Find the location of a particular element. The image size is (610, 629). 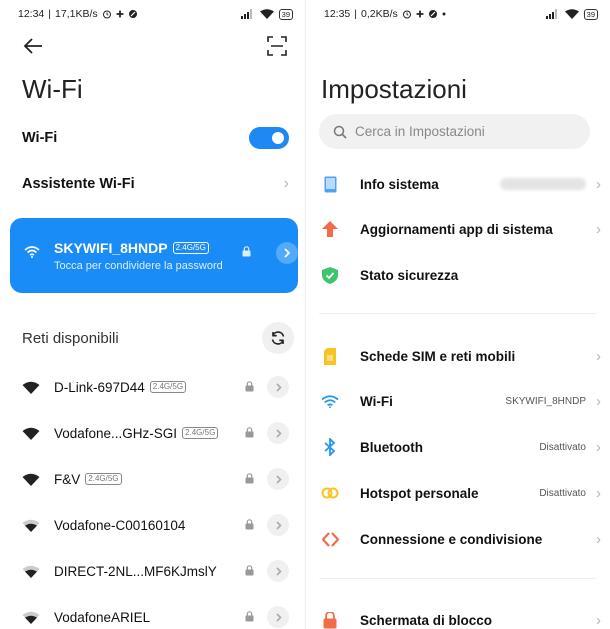

settings-item-bluetooth: Bluetooth Disattivato › is located at coordinates (461, 447).